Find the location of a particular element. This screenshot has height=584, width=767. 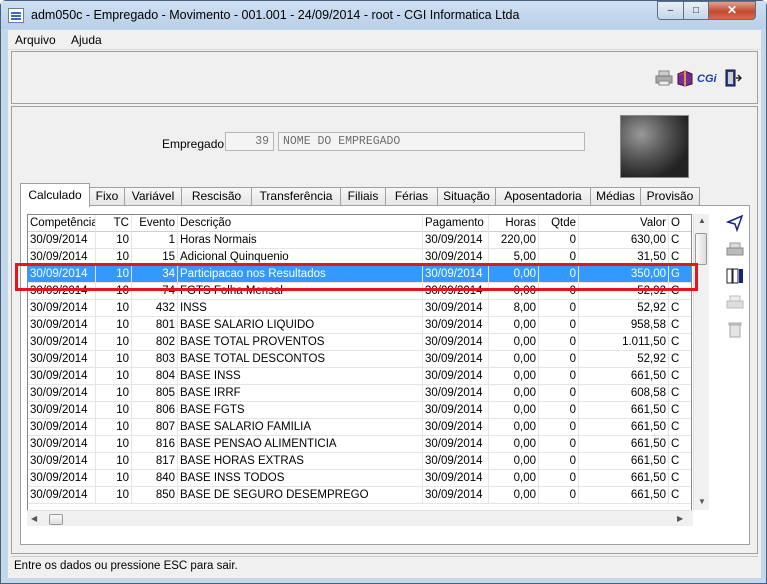

maximize-button: □ is located at coordinates (696, 10).